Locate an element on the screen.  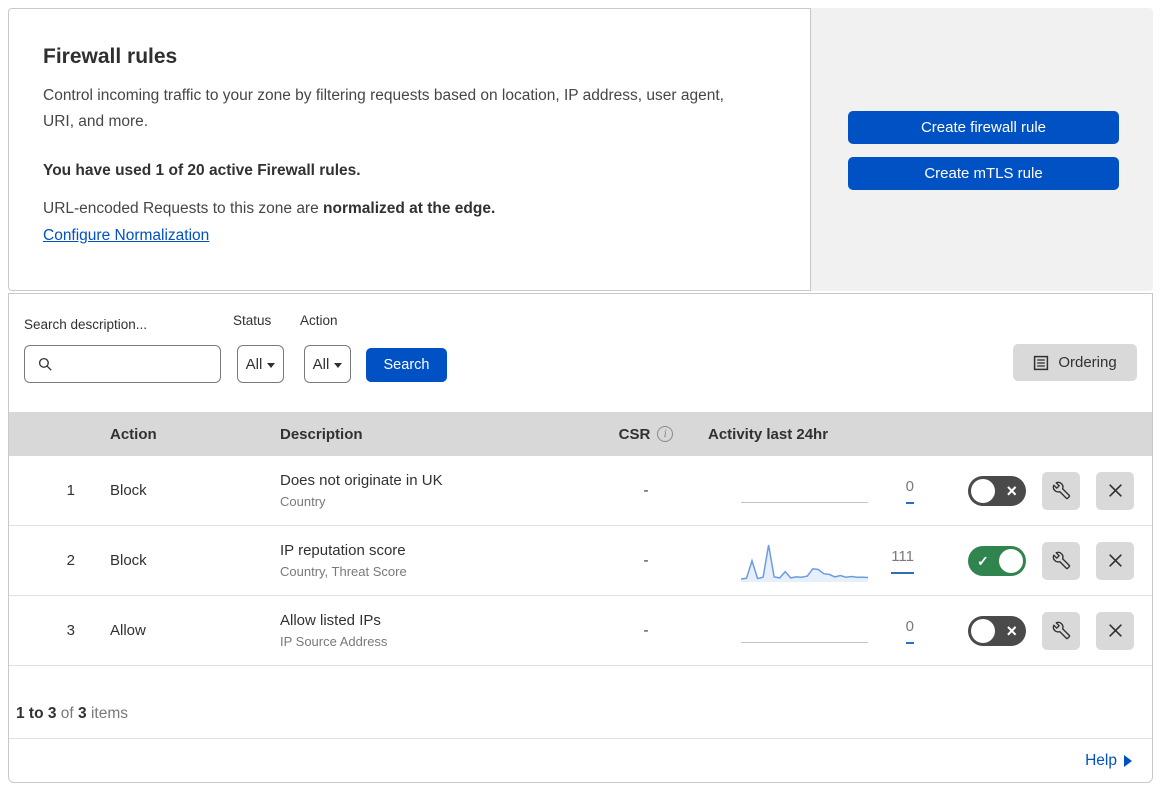
help-link: Help is located at coordinates (1108, 761).